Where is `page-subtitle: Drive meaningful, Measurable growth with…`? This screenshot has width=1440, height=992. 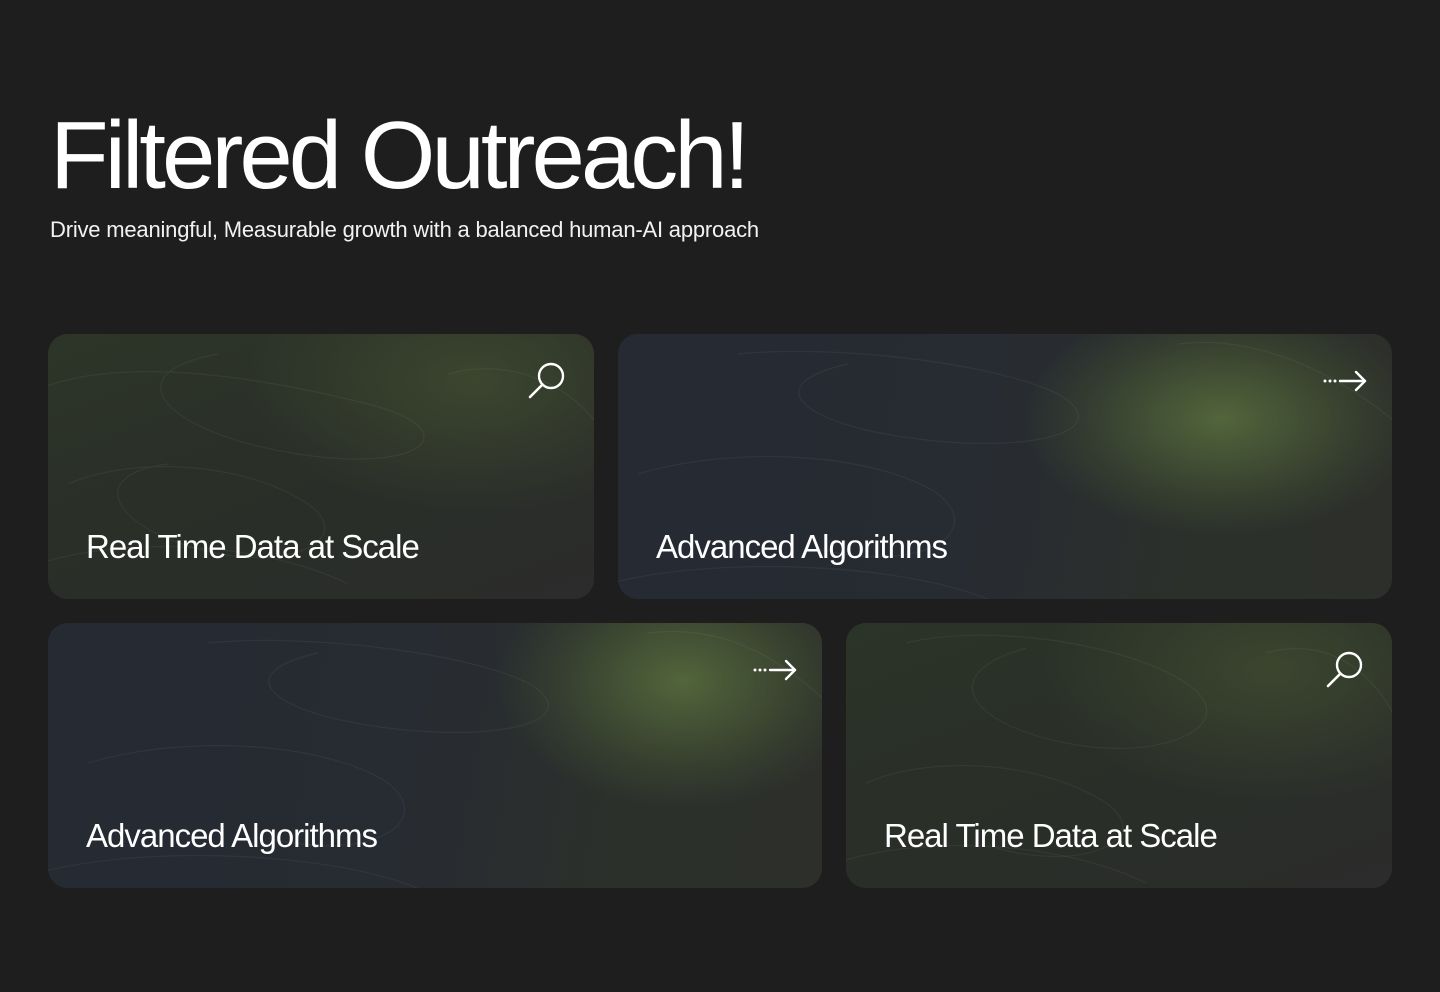 page-subtitle: Drive meaningful, Measurable growth with… is located at coordinates (404, 229).